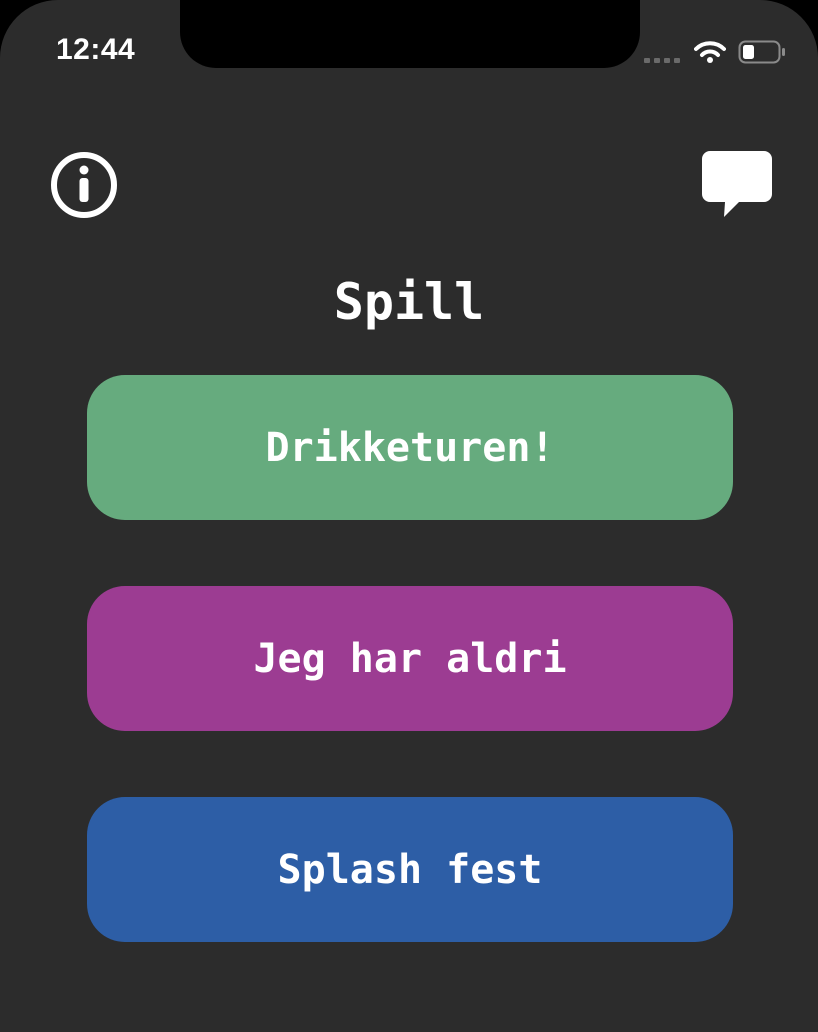  I want to click on chat-icon, so click(737, 184).